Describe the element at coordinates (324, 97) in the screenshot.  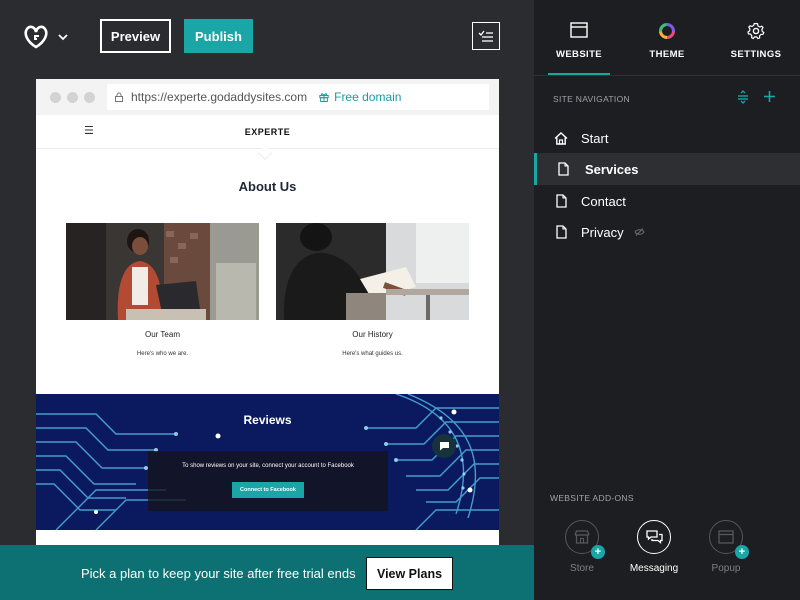
I see `gift-icon` at that location.